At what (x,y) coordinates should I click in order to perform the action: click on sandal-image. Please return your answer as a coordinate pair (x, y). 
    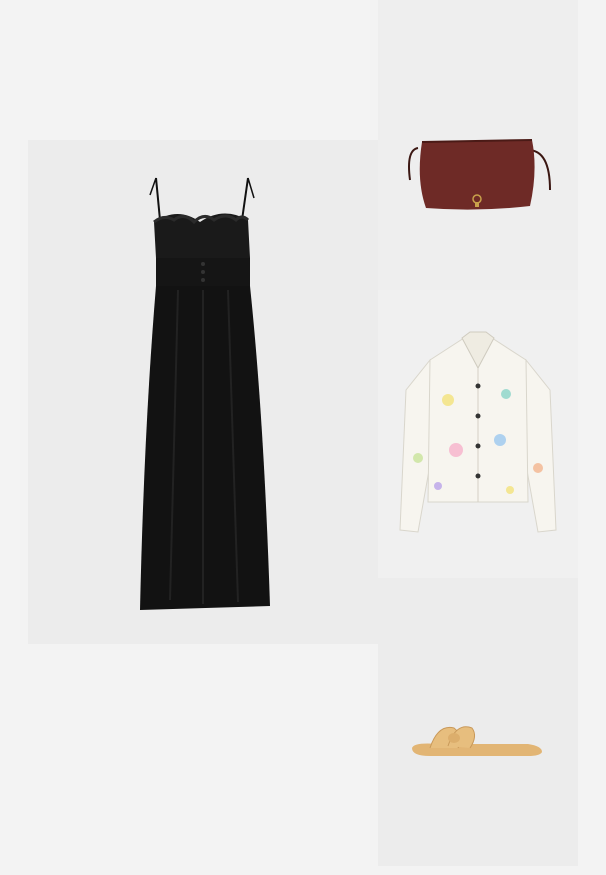
    Looking at the image, I should click on (477, 741).